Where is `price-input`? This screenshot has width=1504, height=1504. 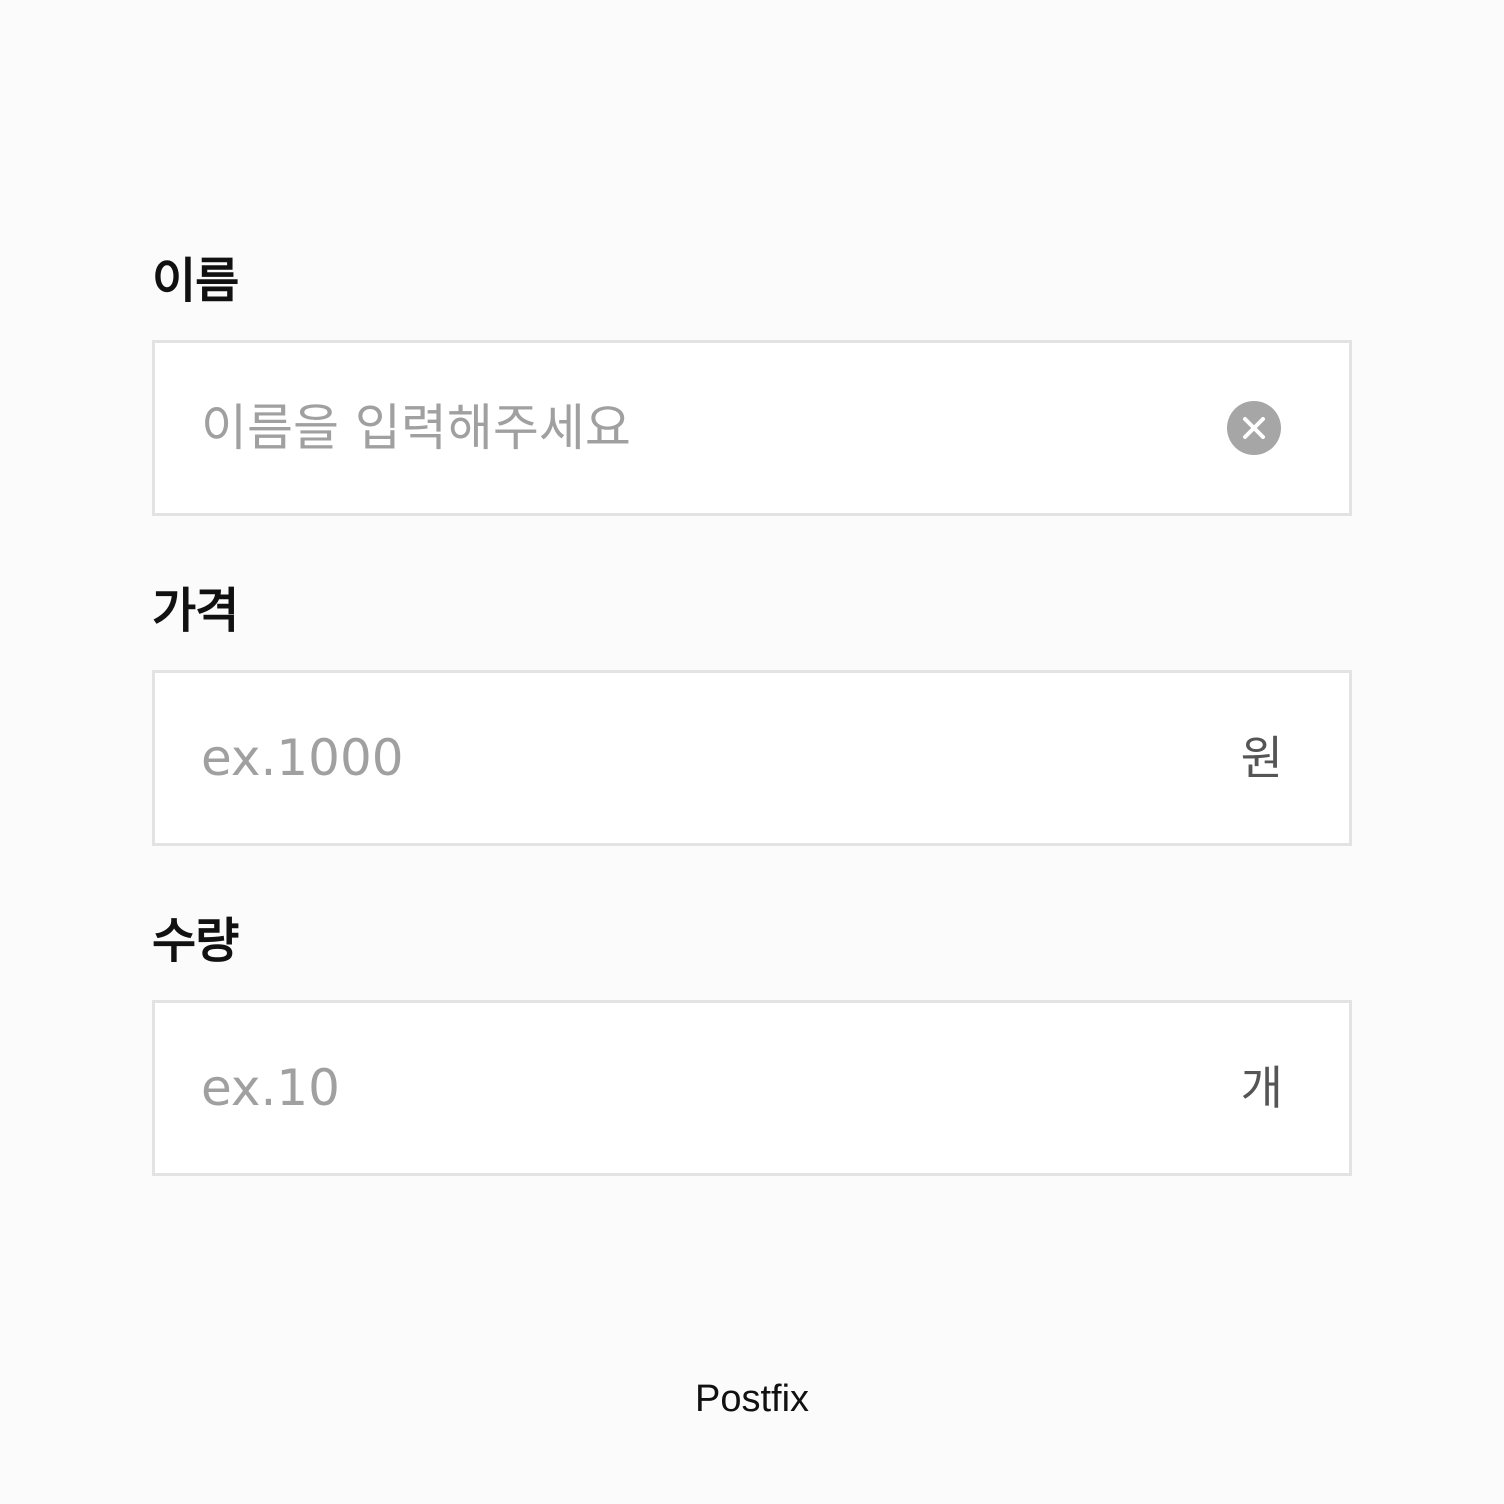
price-input is located at coordinates (721, 758).